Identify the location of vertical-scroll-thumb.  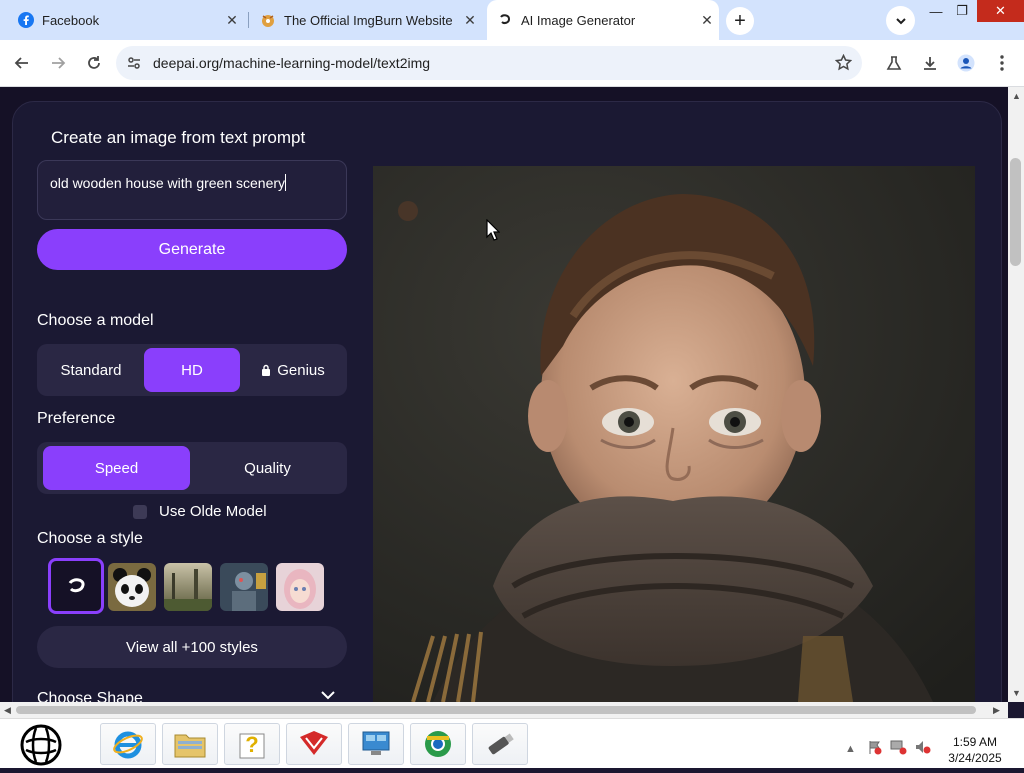
(1015, 212).